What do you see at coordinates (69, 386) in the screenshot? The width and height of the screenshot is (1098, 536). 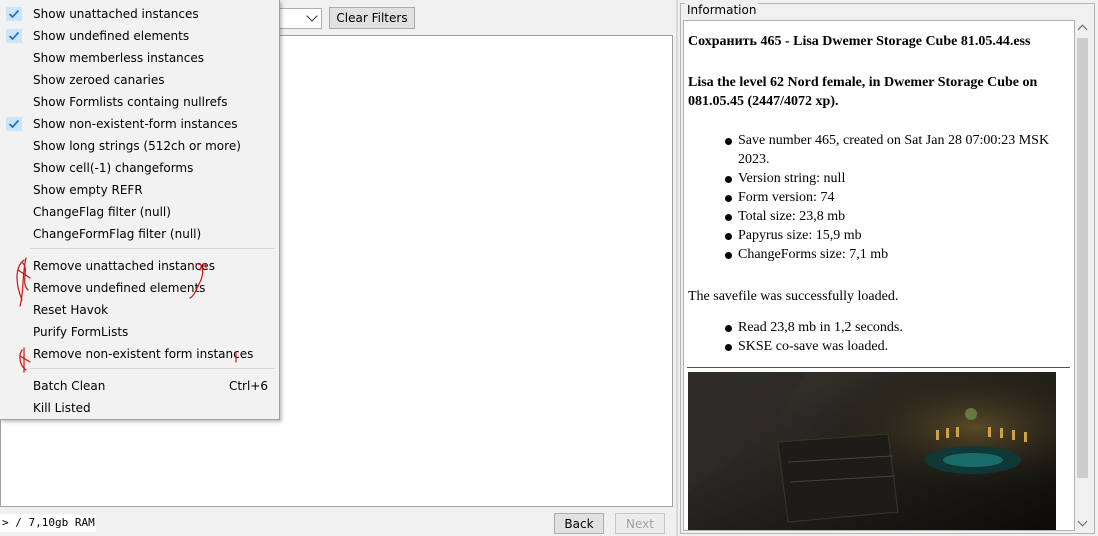 I see `menu-item-label: Batch Clean` at bounding box center [69, 386].